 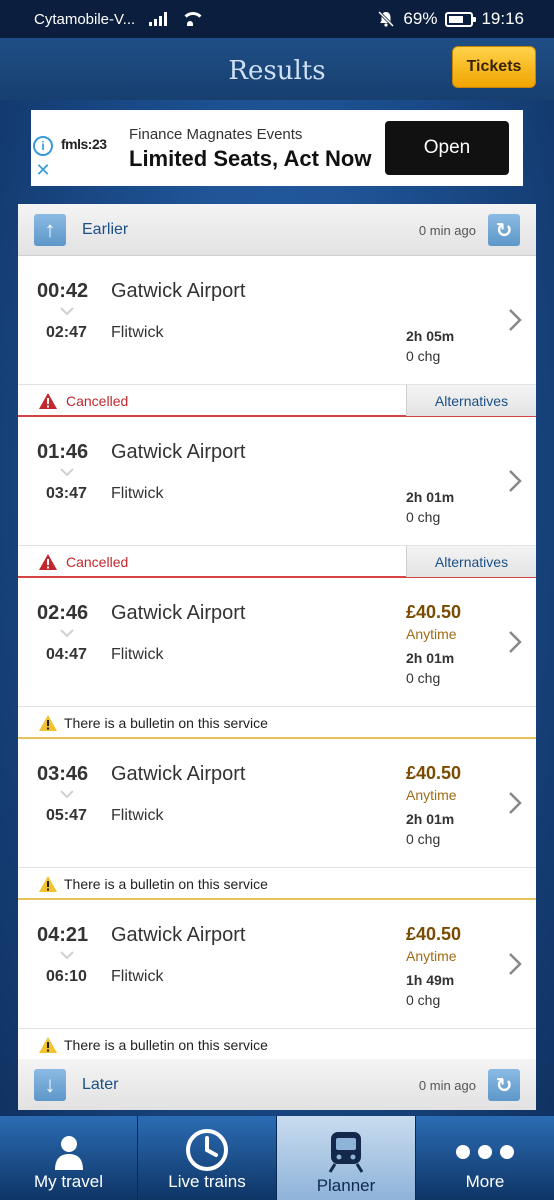 I want to click on later-label: Later, so click(x=100, y=1085).